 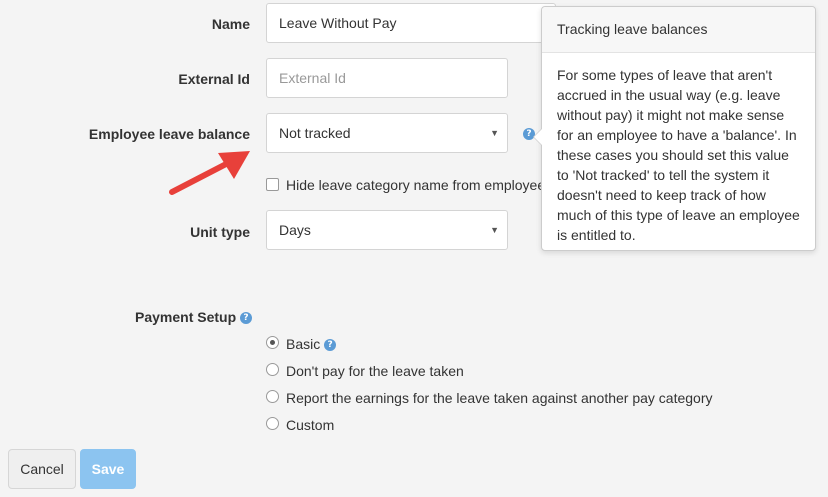 What do you see at coordinates (186, 317) in the screenshot?
I see `payment-setup-text: Payment Setup` at bounding box center [186, 317].